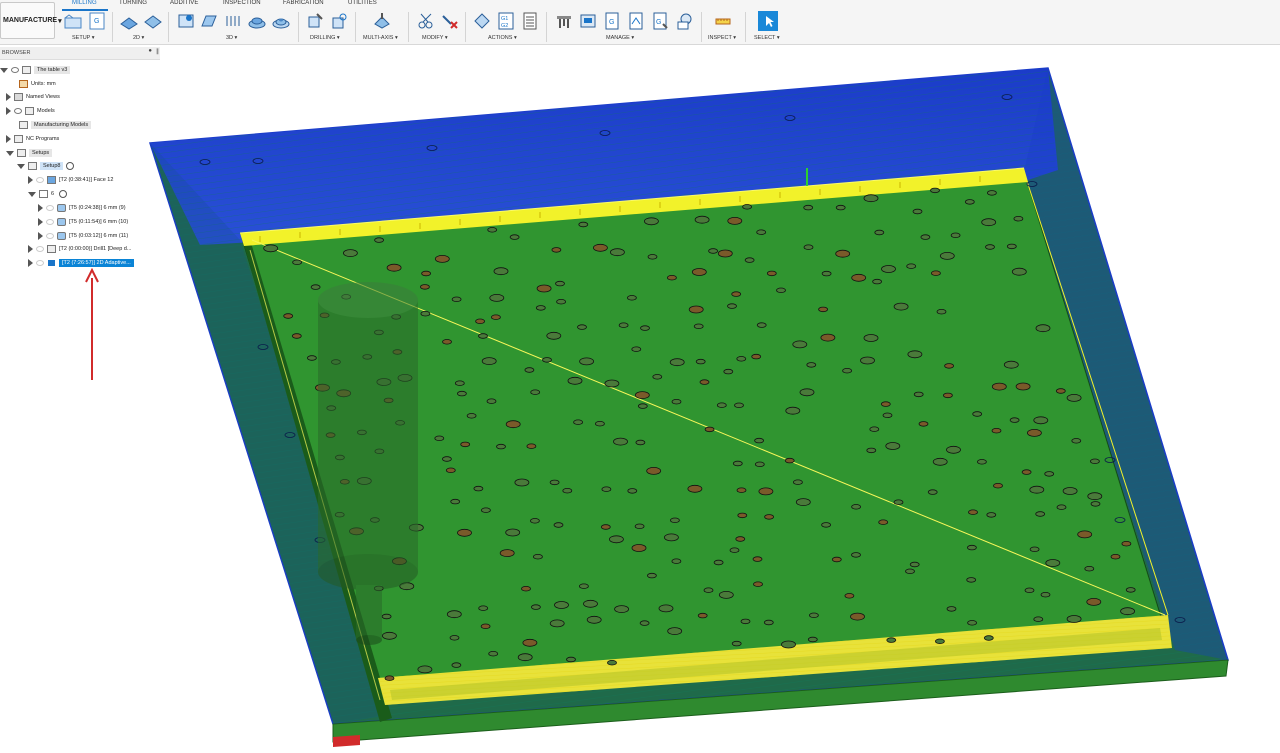  What do you see at coordinates (82, 208) in the screenshot?
I see `tree-op-t5-9: [T5 (0:24:38)] 6 mm (9)` at bounding box center [82, 208].